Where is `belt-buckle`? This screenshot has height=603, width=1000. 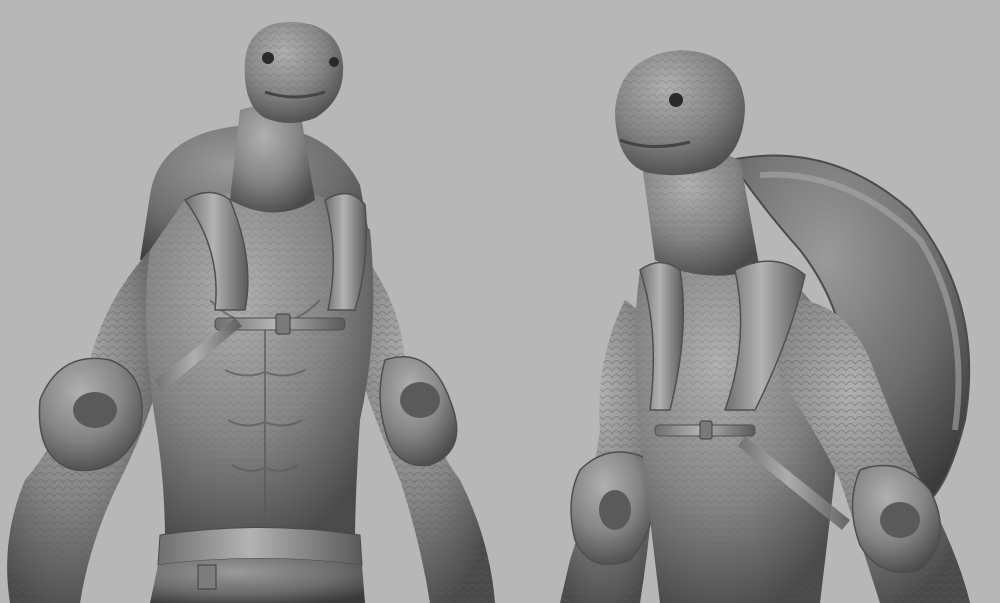 belt-buckle is located at coordinates (207, 577).